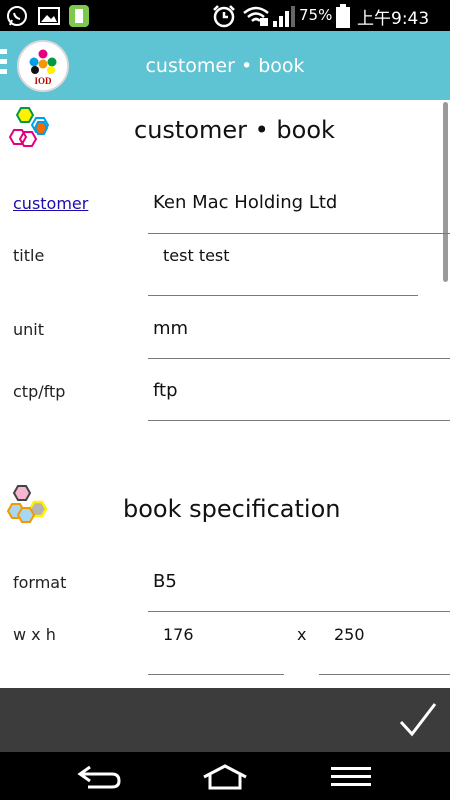  Describe the element at coordinates (343, 16) in the screenshot. I see `battery-icon` at that location.